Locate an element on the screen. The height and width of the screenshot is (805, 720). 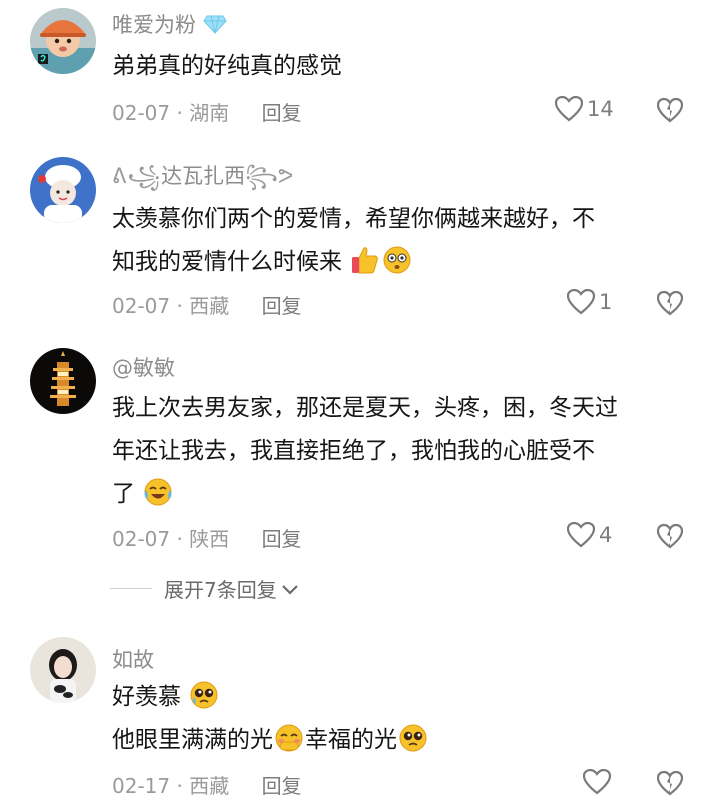
girl-photo-avatar-icon is located at coordinates (63, 670).